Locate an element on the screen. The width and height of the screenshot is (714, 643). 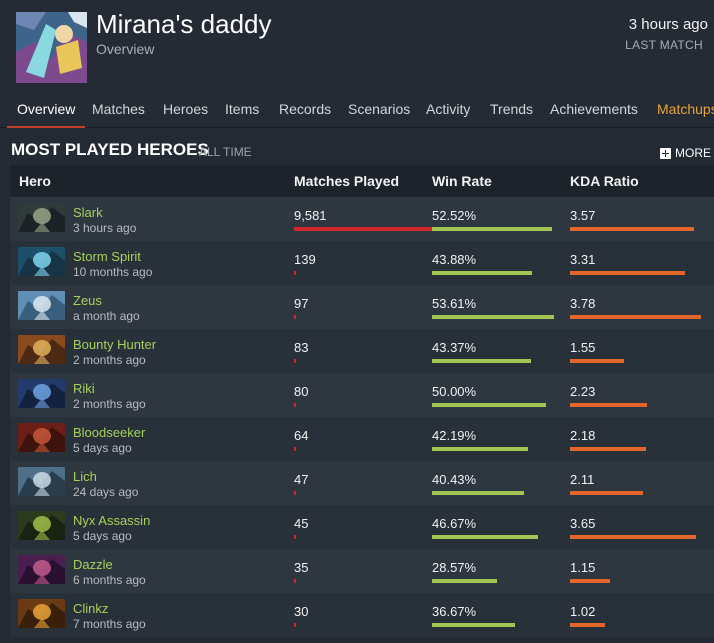
column-header-matches: Matches Played is located at coordinates (346, 181).